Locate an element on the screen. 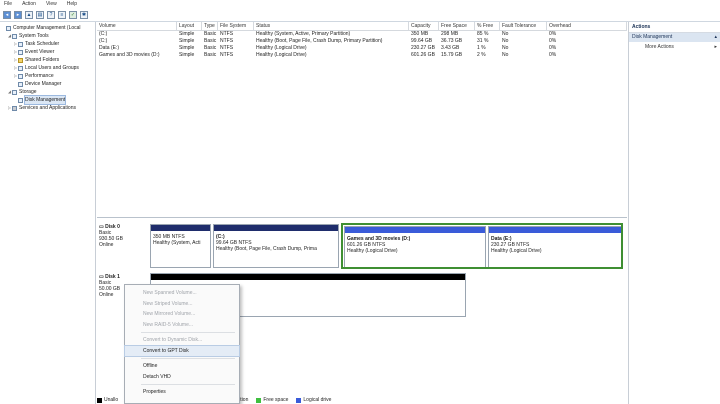 This screenshot has height=404, width=720. table-cell: 85 % is located at coordinates (483, 34).